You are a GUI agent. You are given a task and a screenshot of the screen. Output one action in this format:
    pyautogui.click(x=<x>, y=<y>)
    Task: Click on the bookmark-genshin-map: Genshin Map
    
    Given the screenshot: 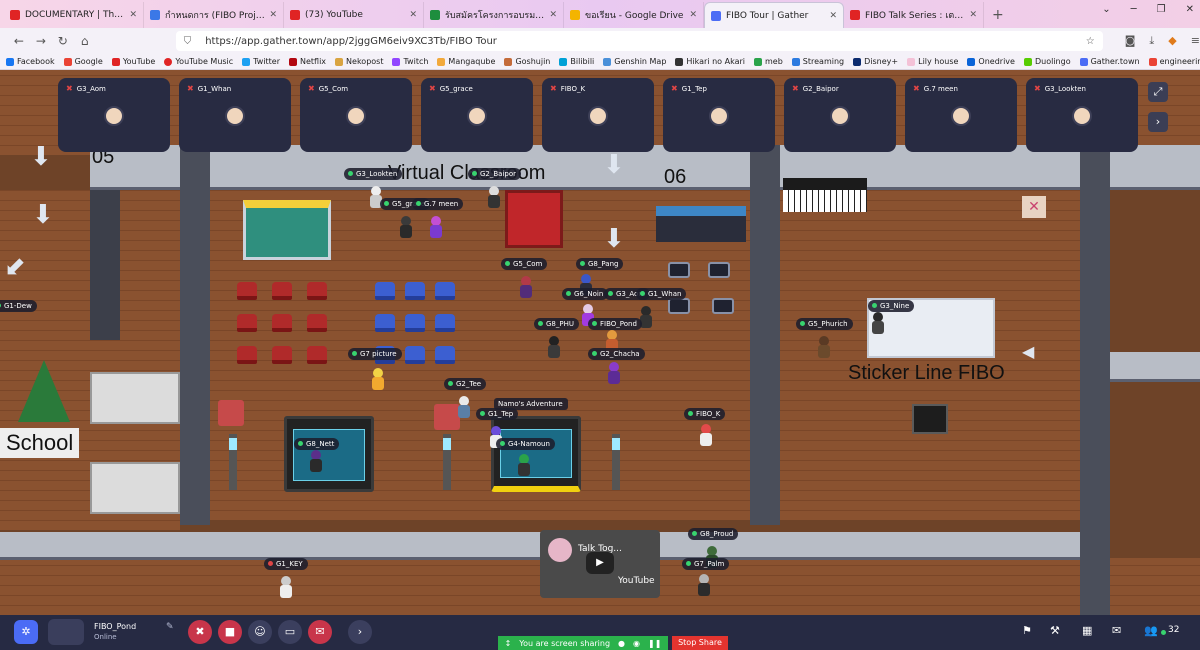 What is the action you would take?
    pyautogui.click(x=634, y=61)
    